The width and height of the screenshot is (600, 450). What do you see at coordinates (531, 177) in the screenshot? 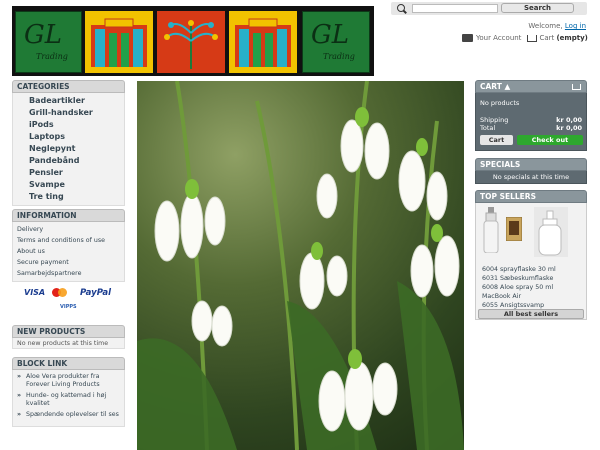
I see `specials-text: No specials at this time` at bounding box center [531, 177].